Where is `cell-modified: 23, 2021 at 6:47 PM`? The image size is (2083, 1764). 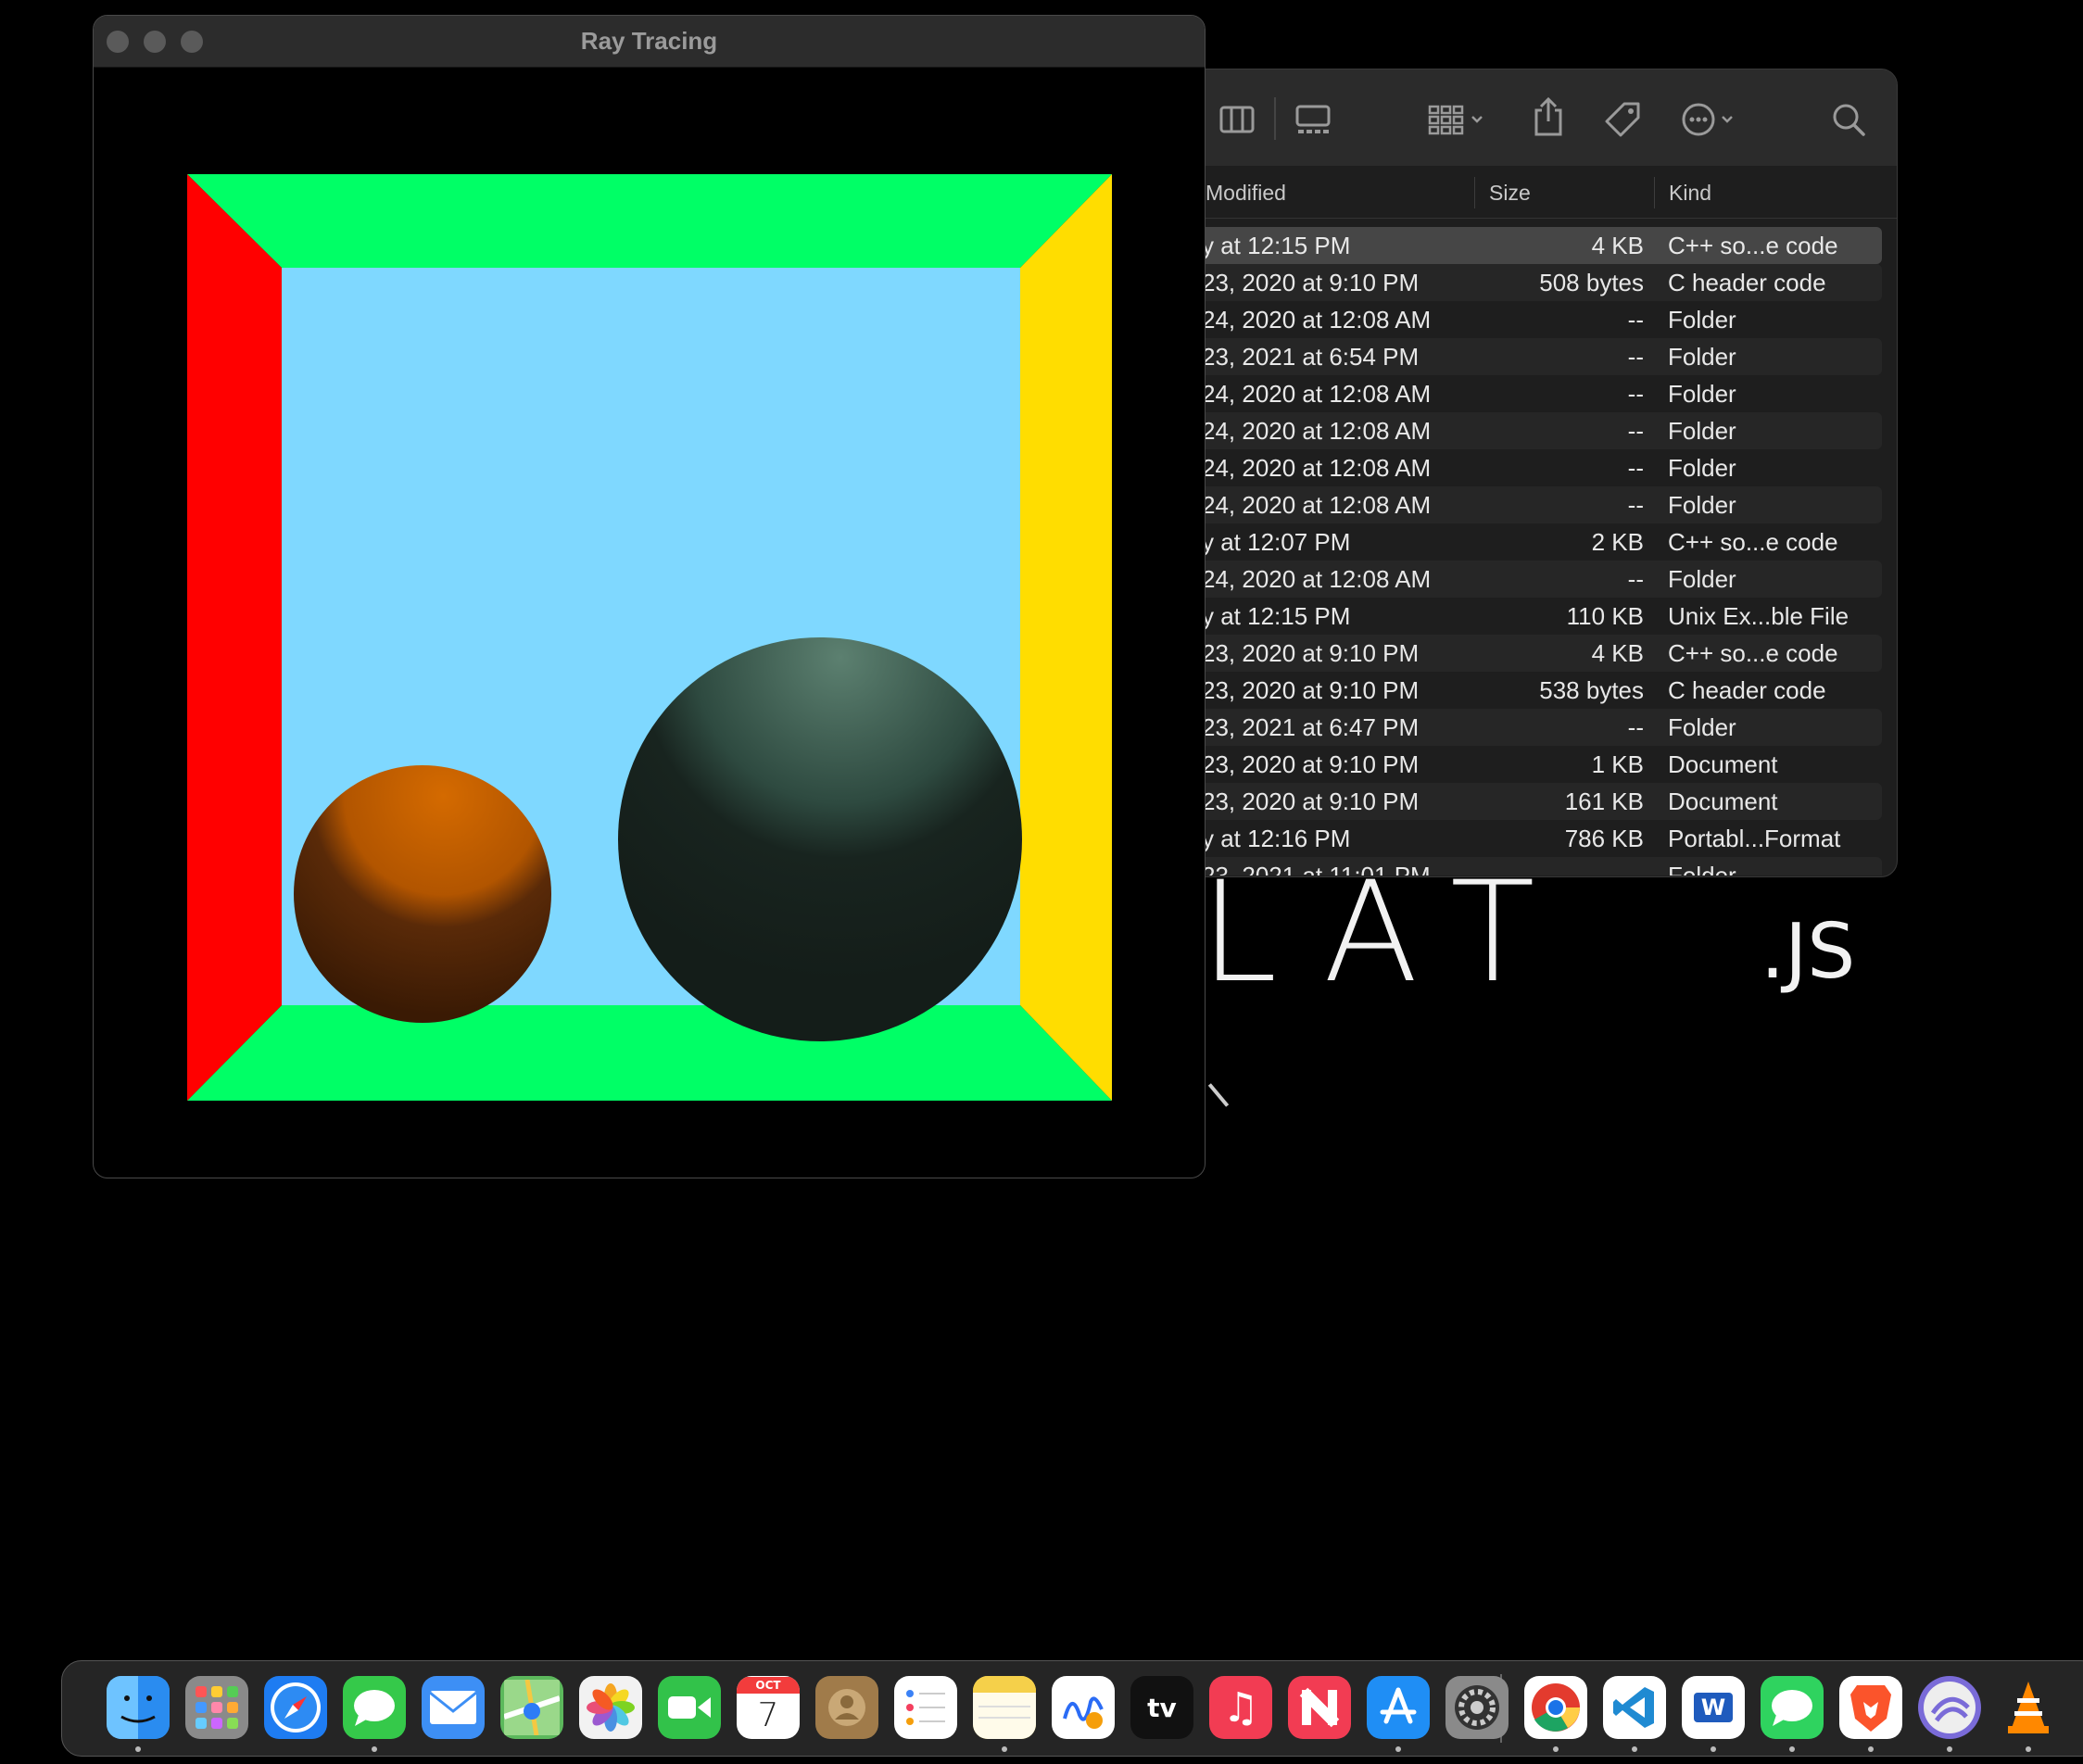
cell-modified: 23, 2021 at 6:47 PM is located at coordinates (1311, 727).